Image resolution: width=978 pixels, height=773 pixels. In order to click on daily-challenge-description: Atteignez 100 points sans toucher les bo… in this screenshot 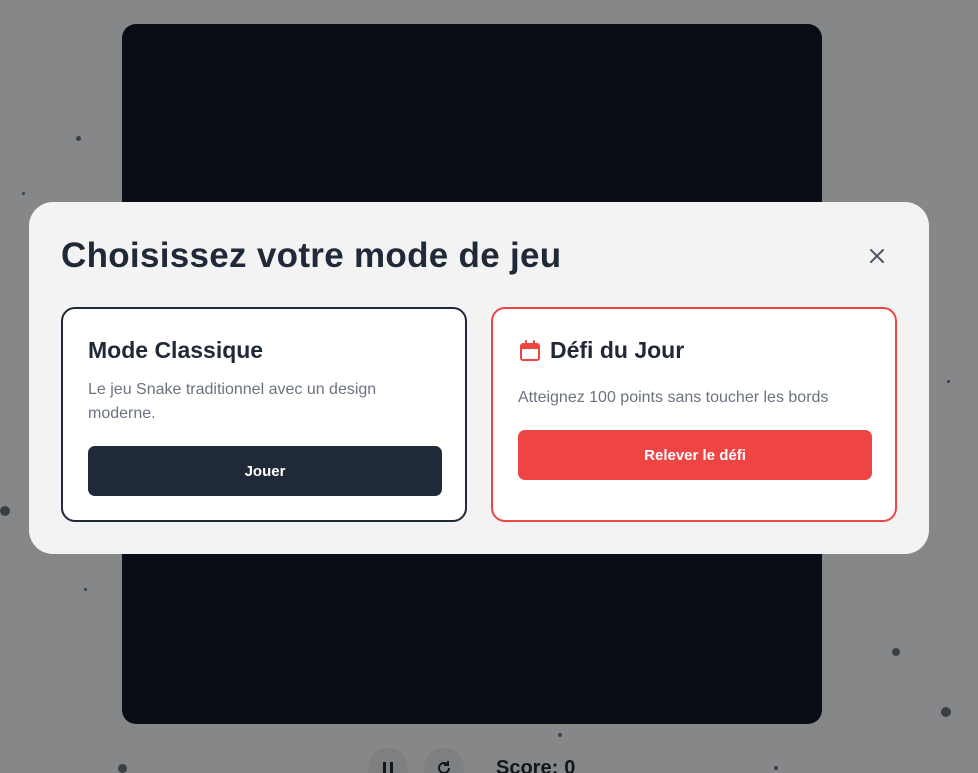, I will do `click(673, 397)`.